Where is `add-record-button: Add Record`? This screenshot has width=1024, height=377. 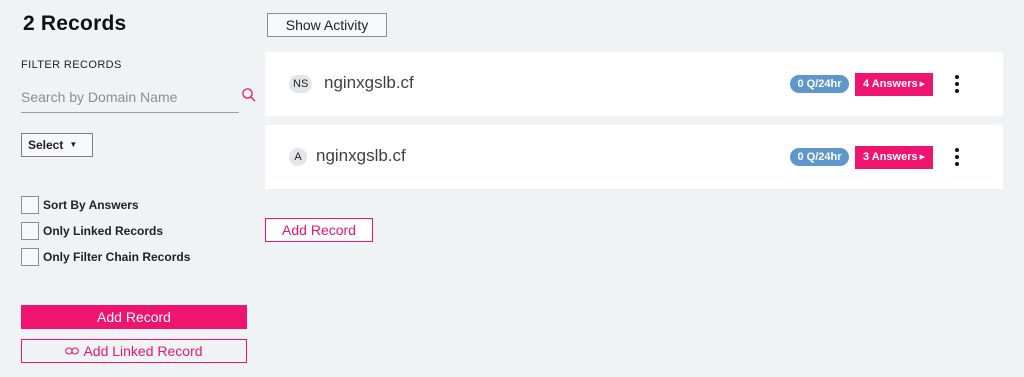
add-record-button: Add Record is located at coordinates (134, 317).